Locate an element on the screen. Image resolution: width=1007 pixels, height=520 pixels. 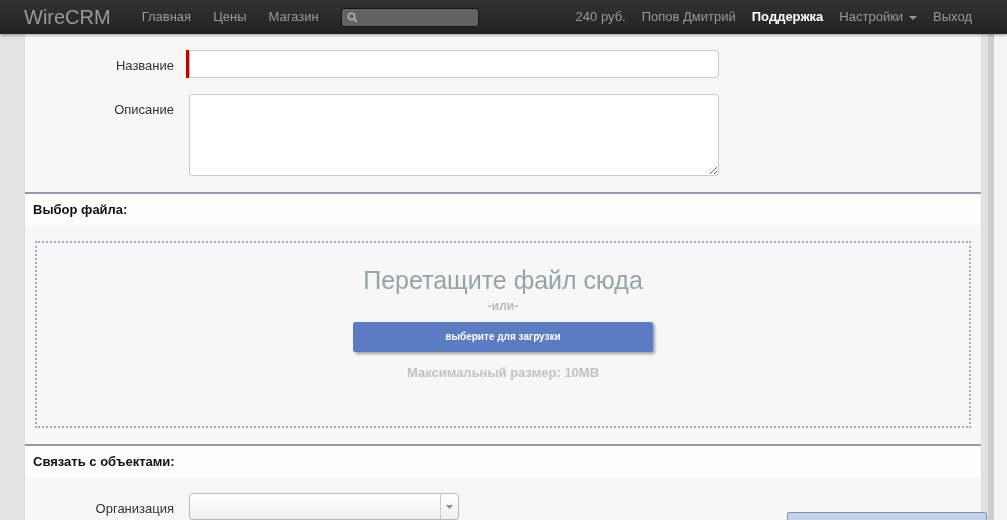
nav-link: Выход is located at coordinates (952, 17).